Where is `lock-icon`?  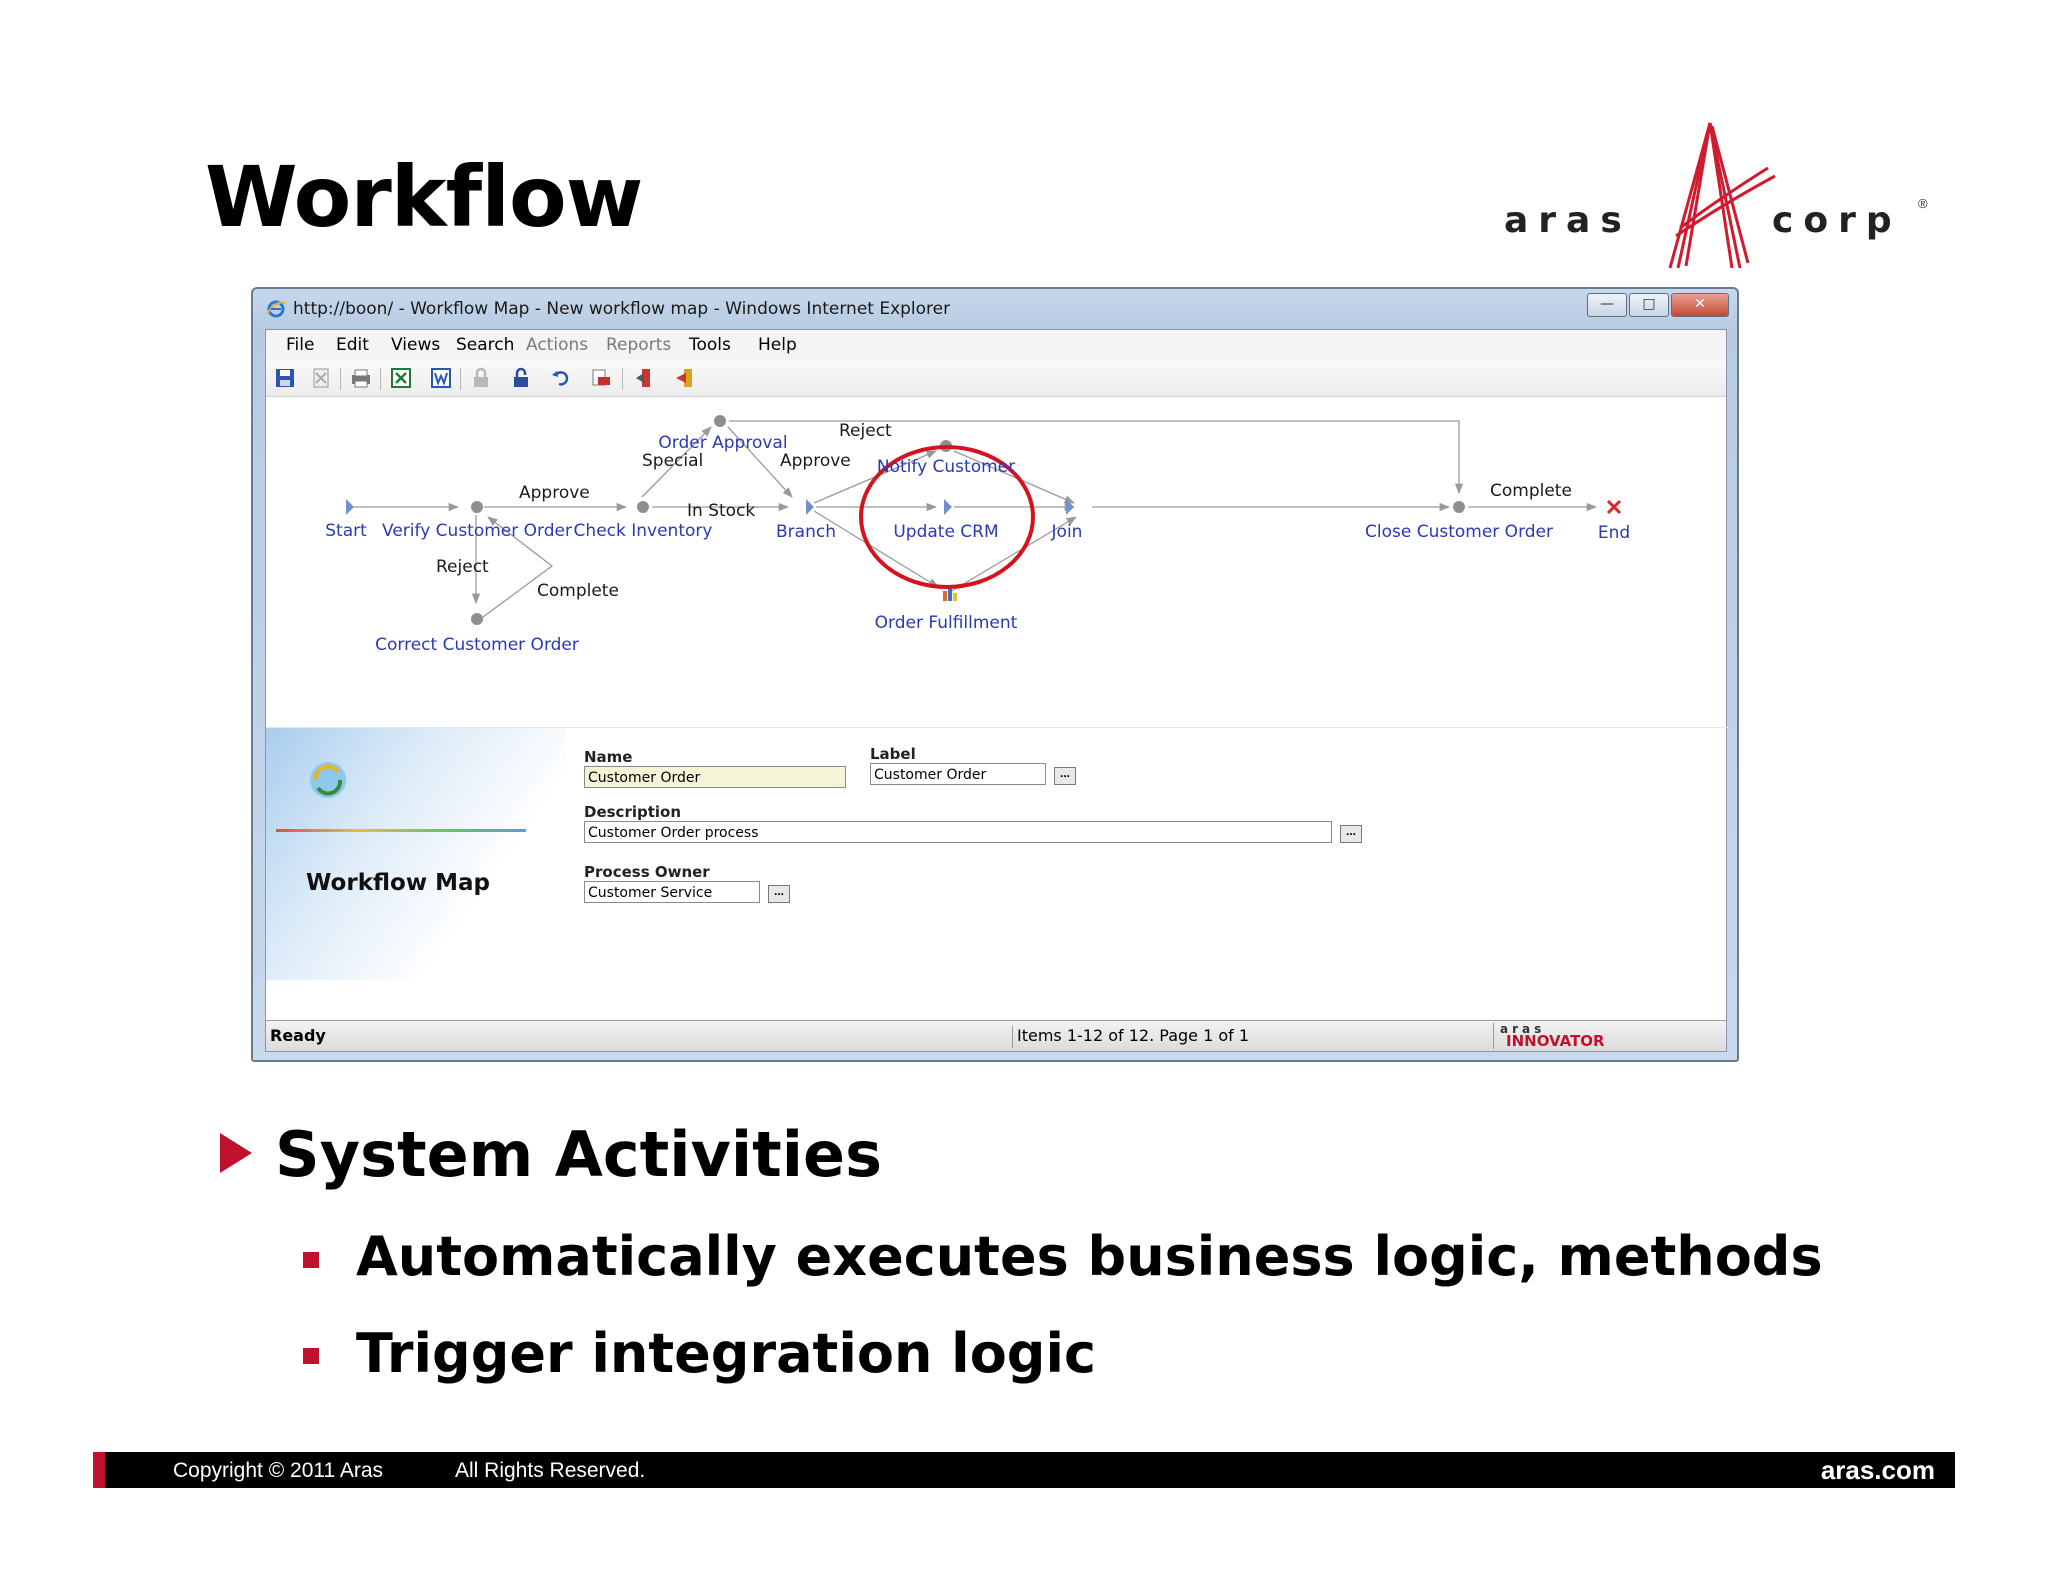
lock-icon is located at coordinates (481, 378).